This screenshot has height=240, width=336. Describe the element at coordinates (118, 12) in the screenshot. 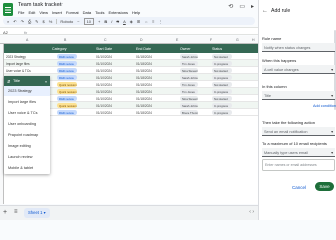

I see `menu-extensions: Extensions` at that location.